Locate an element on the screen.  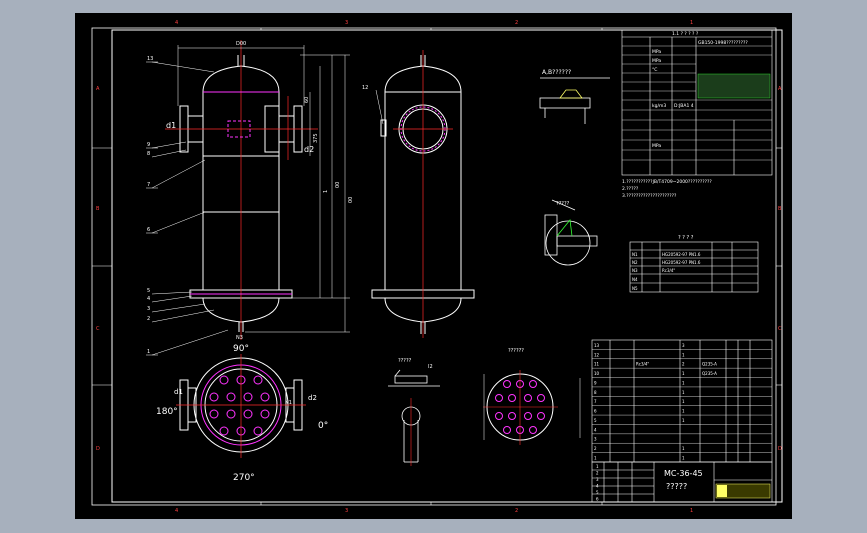
nozzle-row2-std: HG20592-97 PN1.6 is located at coordinates (681, 262).